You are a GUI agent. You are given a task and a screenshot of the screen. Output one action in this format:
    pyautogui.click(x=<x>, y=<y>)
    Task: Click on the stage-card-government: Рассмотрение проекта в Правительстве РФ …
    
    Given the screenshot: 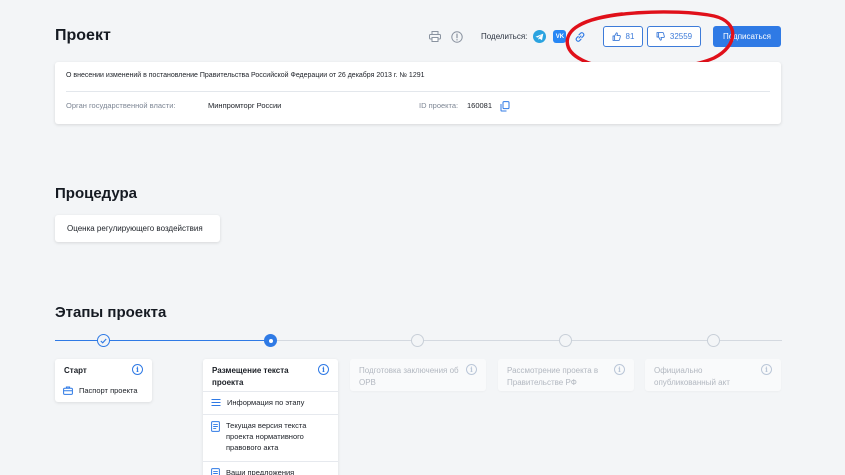 What is the action you would take?
    pyautogui.click(x=566, y=375)
    